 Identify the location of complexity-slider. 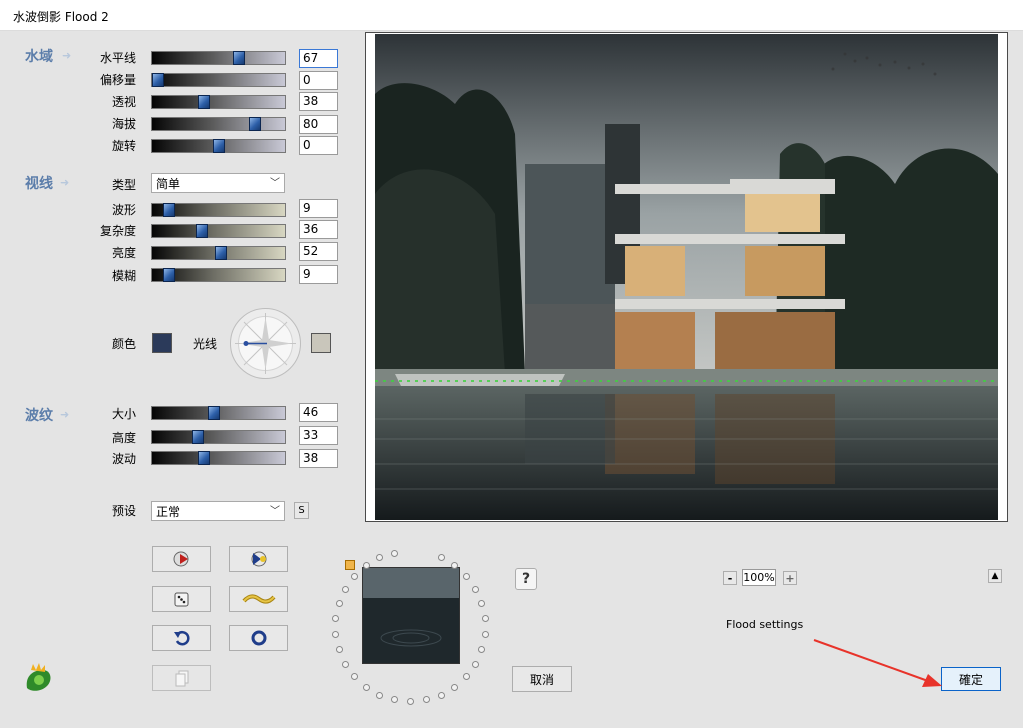
(218, 231).